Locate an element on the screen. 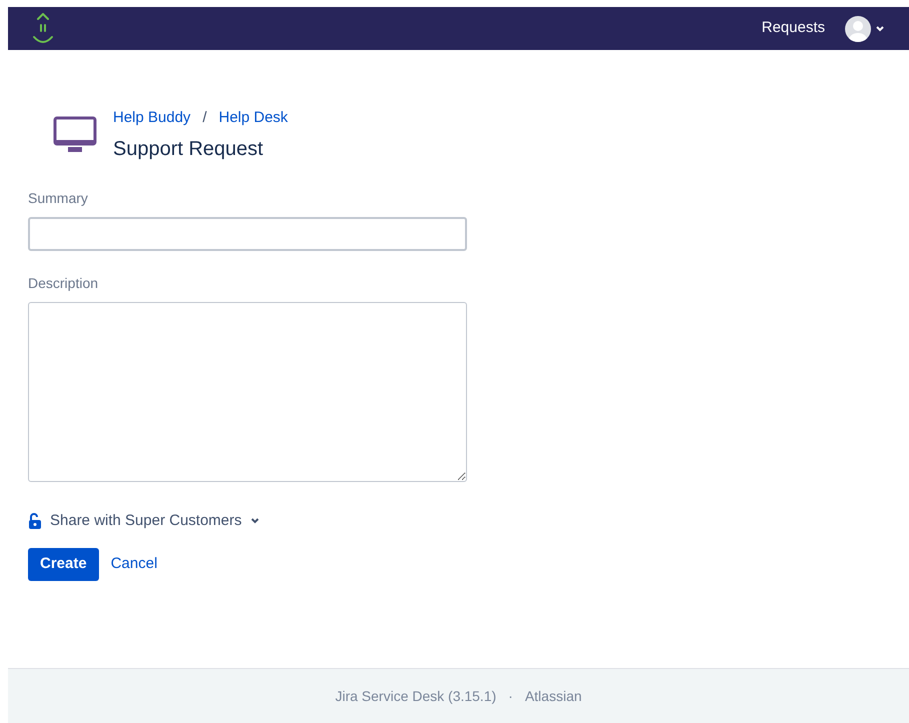 The height and width of the screenshot is (723, 909). monitor-icon is located at coordinates (75, 135).